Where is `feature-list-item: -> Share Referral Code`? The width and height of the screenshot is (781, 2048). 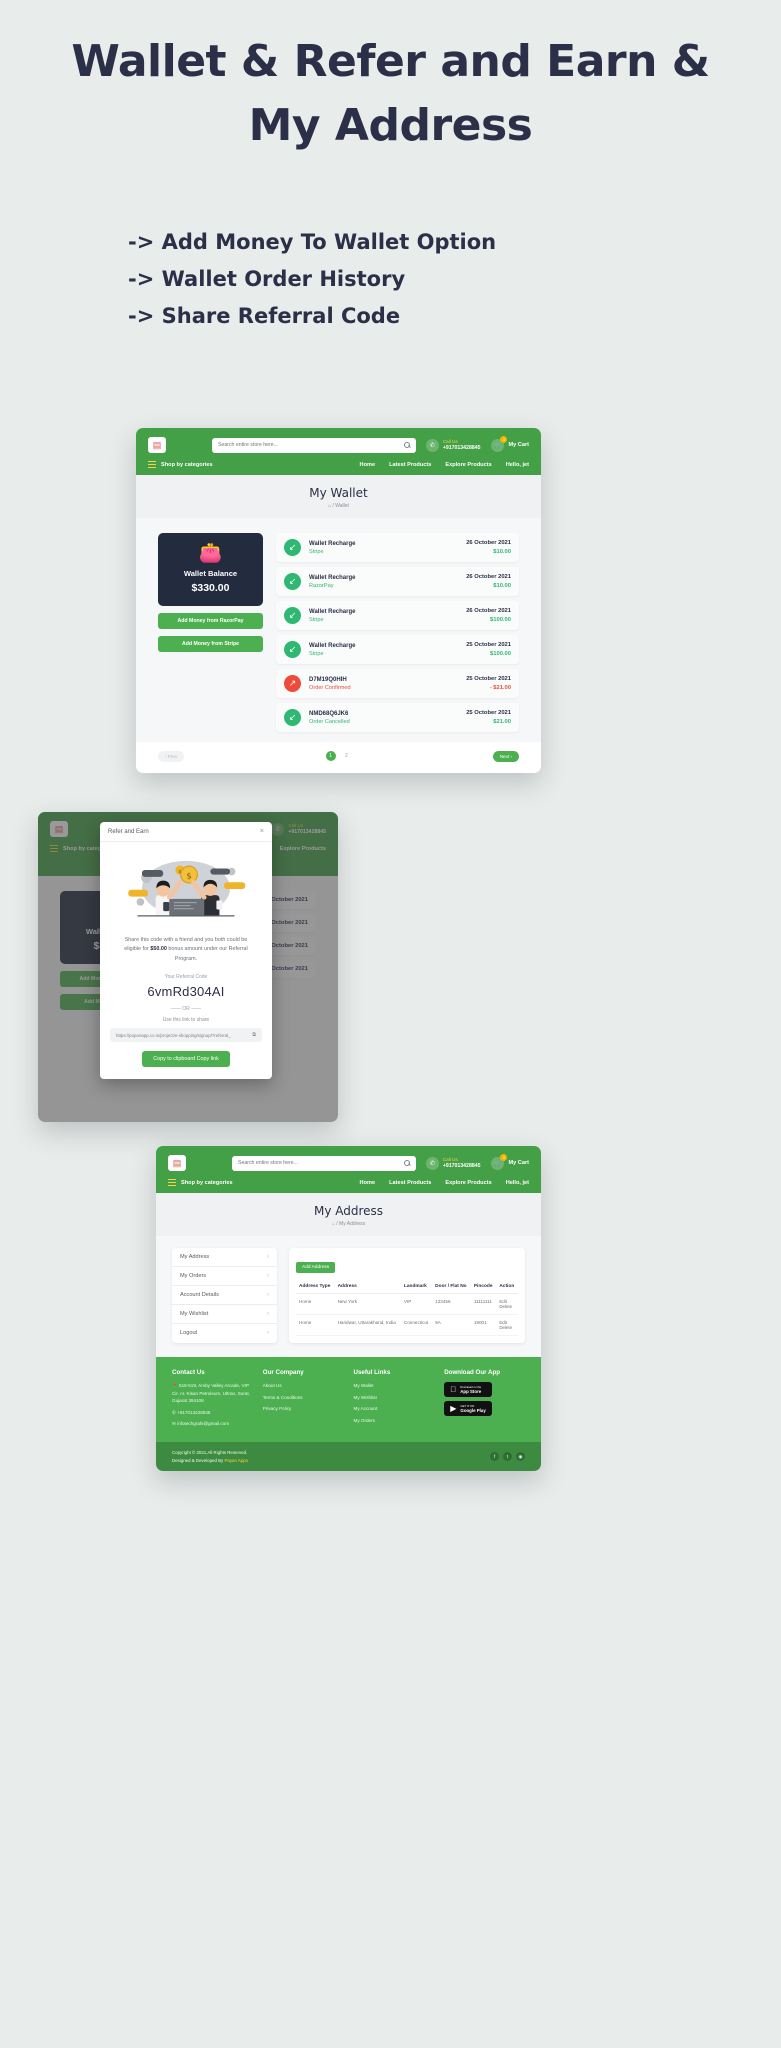 feature-list-item: -> Share Referral Code is located at coordinates (264, 316).